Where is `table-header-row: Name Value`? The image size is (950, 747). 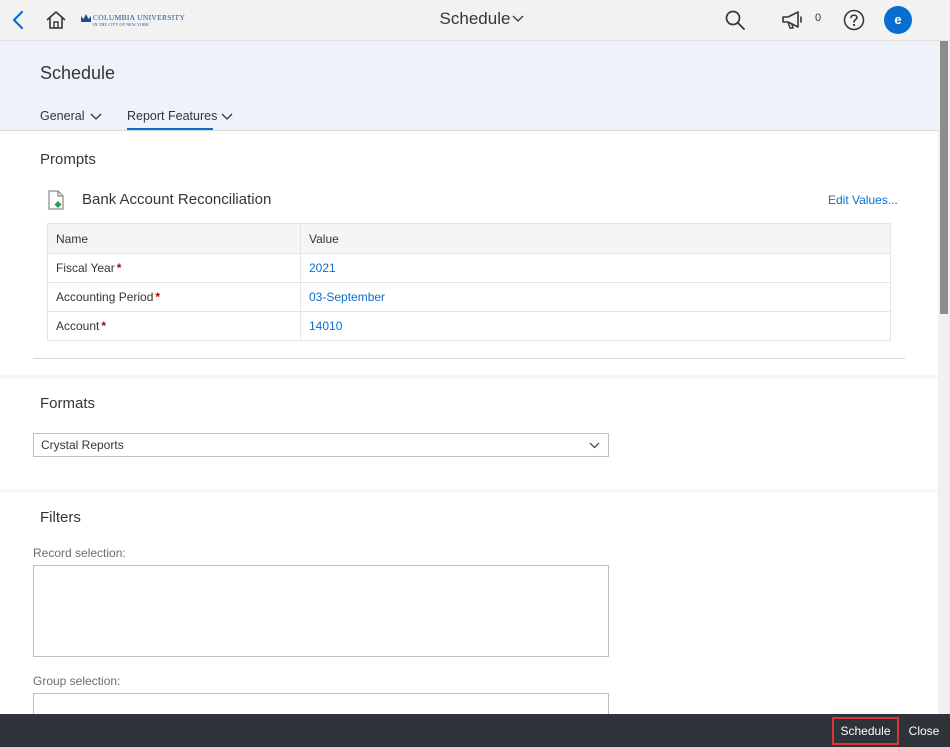 table-header-row: Name Value is located at coordinates (469, 238).